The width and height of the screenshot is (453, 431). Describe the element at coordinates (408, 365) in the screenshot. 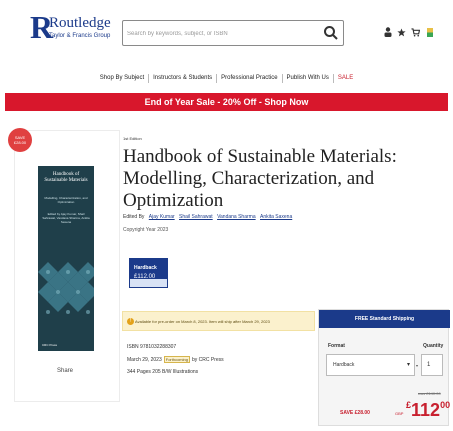

I see `chevron-down-icon: ▾` at that location.